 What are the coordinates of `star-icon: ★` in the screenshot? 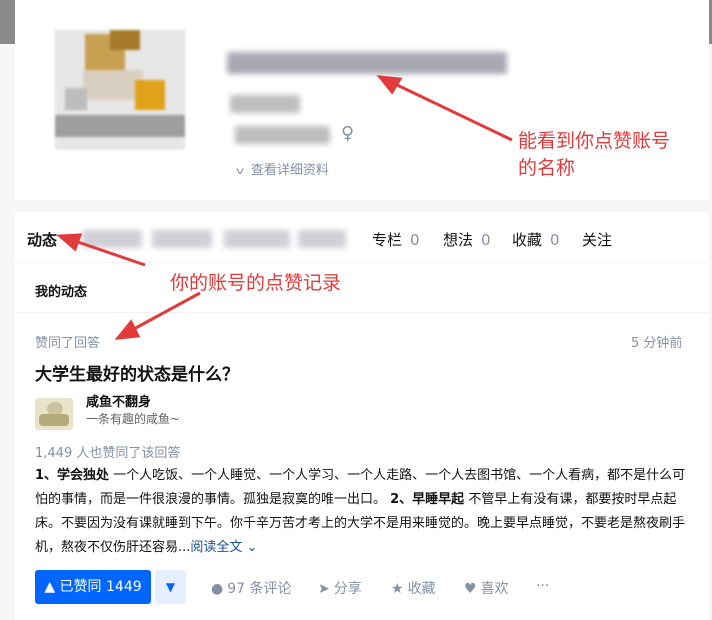 It's located at (397, 589).